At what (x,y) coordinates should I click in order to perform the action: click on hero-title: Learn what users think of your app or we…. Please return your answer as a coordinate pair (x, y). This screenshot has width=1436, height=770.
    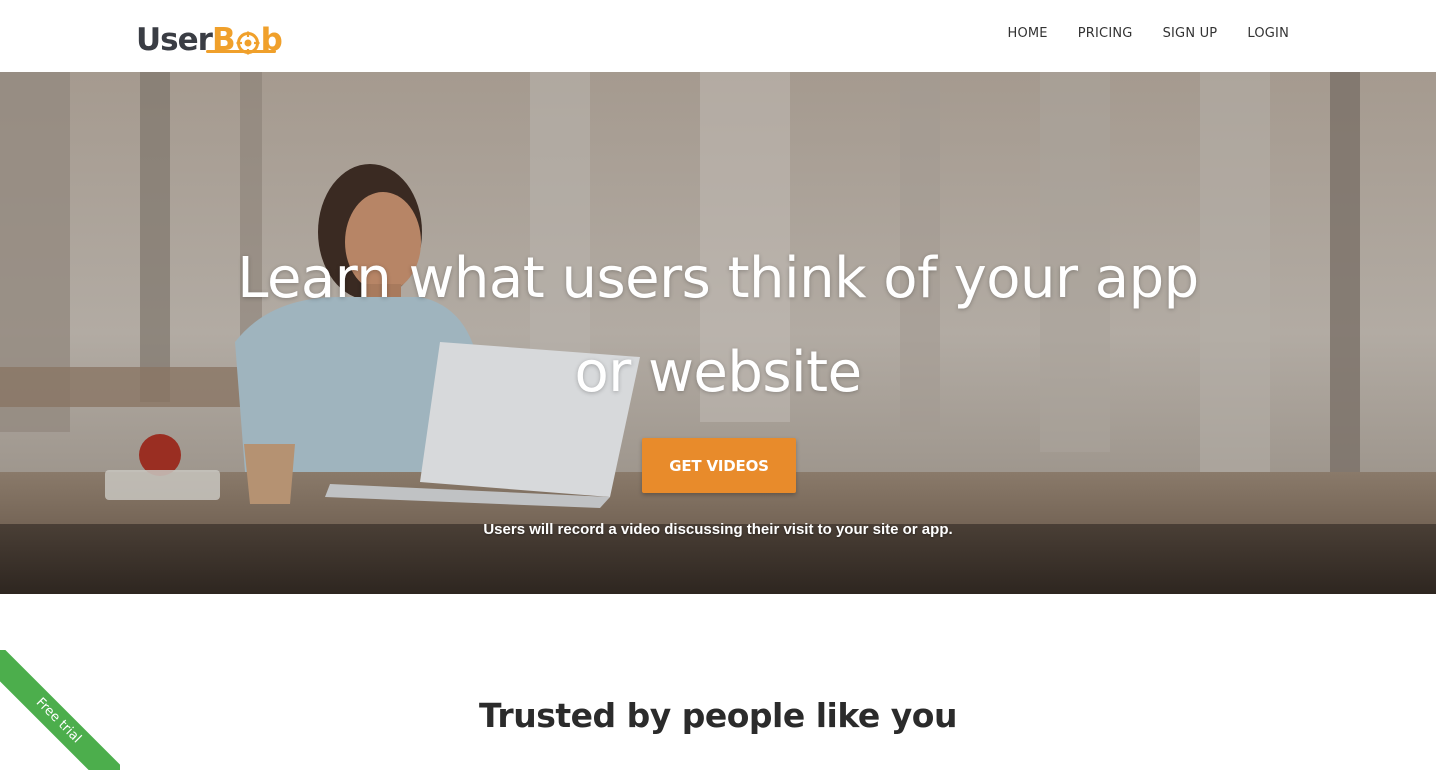
    Looking at the image, I should click on (718, 325).